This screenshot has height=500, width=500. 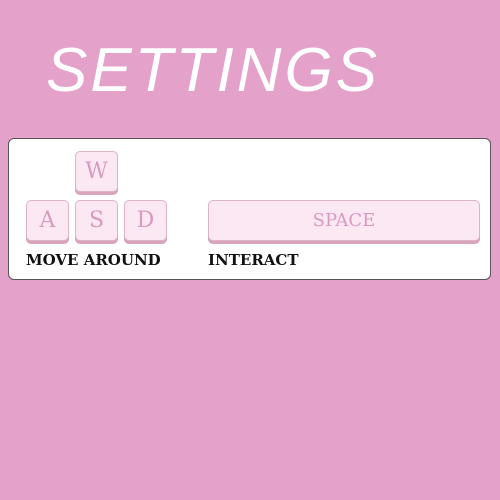 I want to click on key-w-button: W, so click(x=96, y=171).